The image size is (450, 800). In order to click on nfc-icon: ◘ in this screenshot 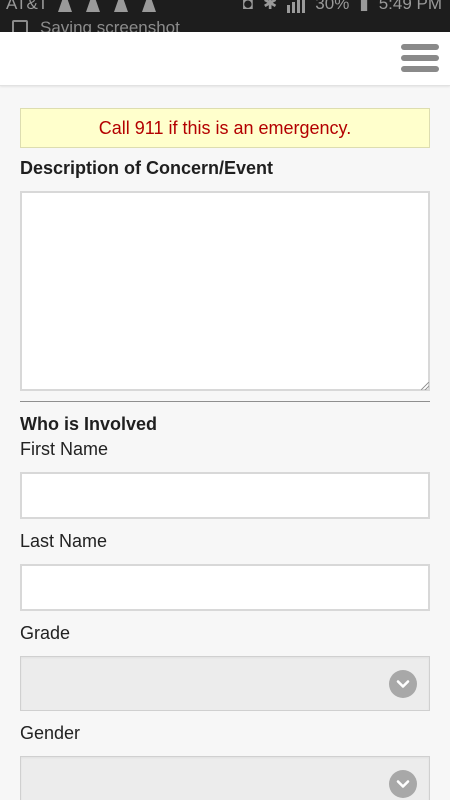, I will do `click(248, 6)`.